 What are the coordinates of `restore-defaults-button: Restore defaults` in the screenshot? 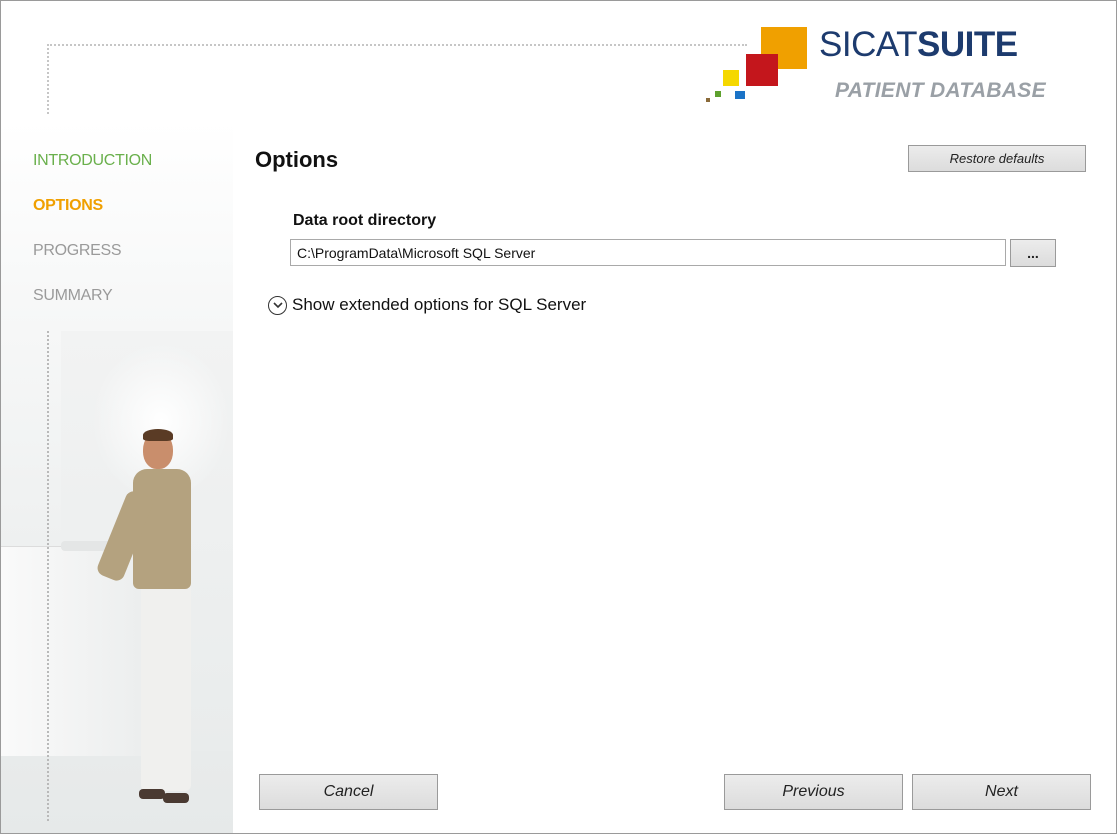 It's located at (997, 158).